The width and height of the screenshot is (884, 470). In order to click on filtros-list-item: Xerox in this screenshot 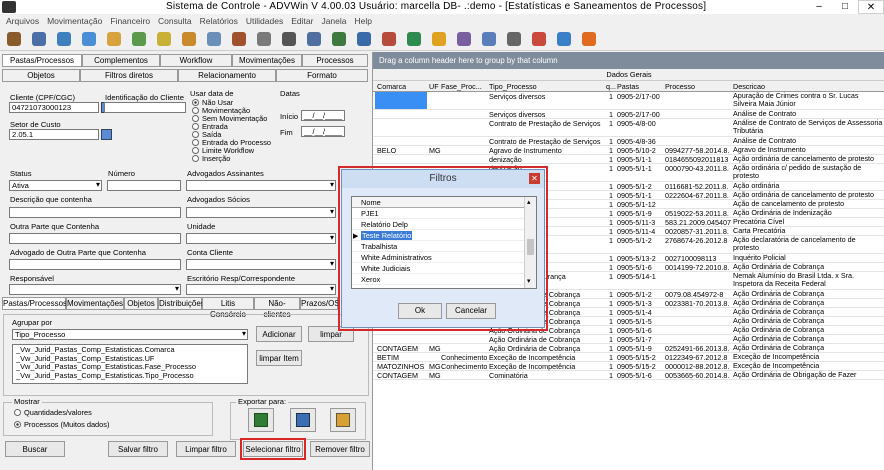, I will do `click(438, 279)`.